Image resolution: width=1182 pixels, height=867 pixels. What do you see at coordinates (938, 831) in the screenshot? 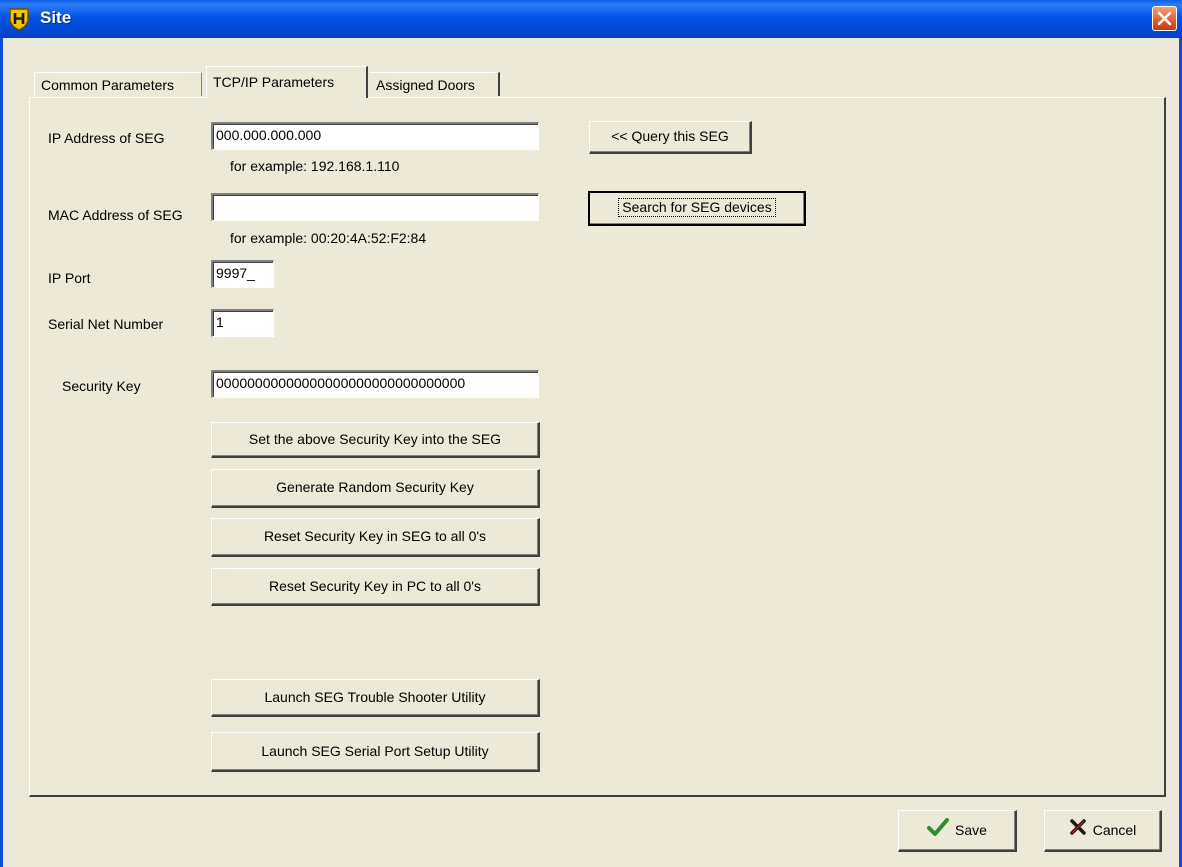
I see `checkmark-icon` at bounding box center [938, 831].